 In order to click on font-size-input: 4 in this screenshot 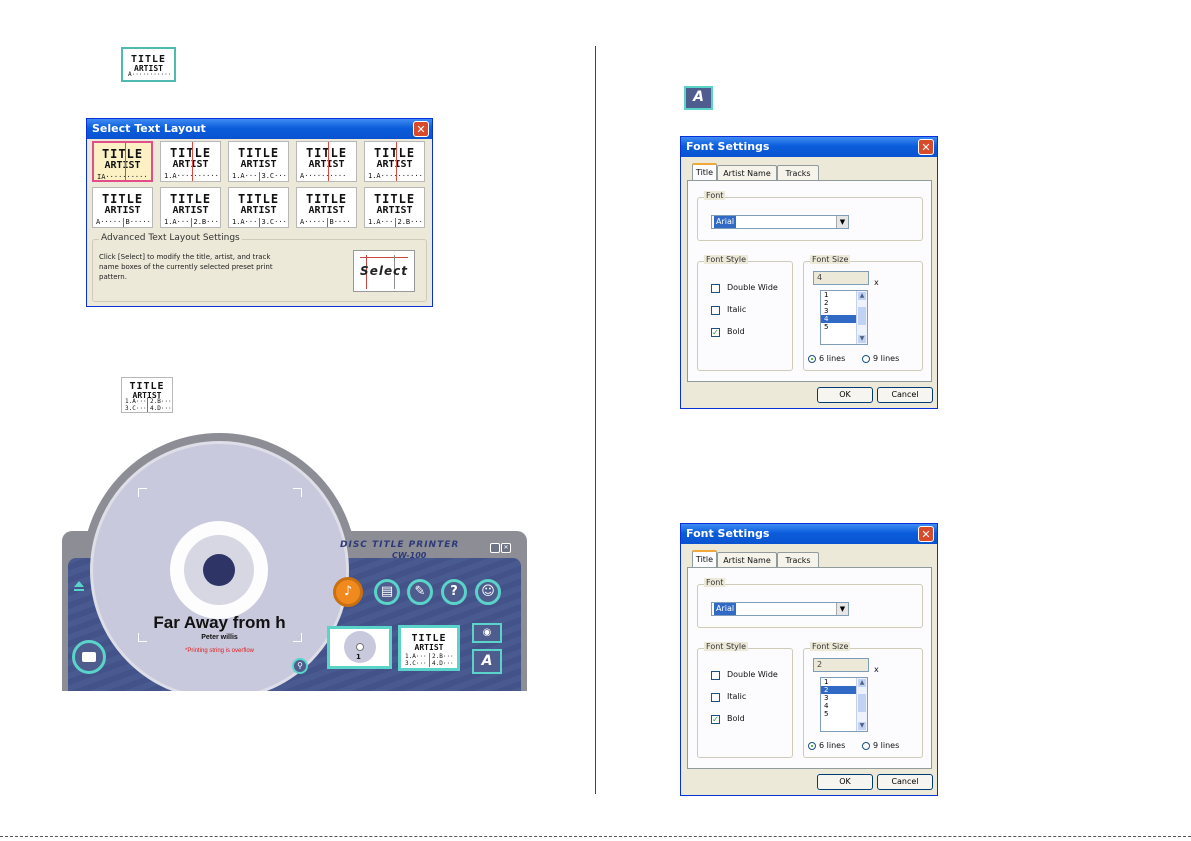, I will do `click(841, 278)`.